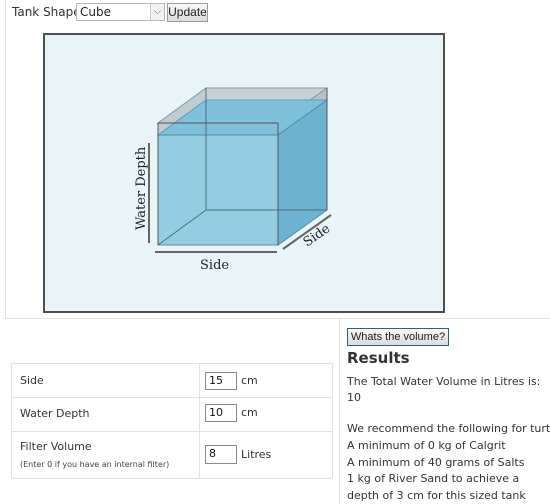  Describe the element at coordinates (378, 358) in the screenshot. I see `results-heading: Results` at that location.